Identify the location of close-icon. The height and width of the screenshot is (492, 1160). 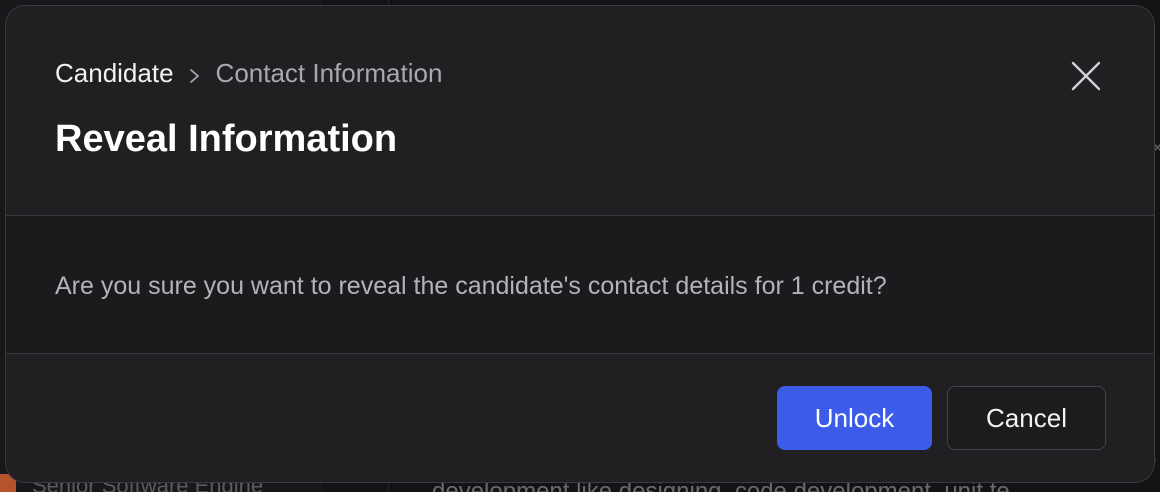
(1086, 76).